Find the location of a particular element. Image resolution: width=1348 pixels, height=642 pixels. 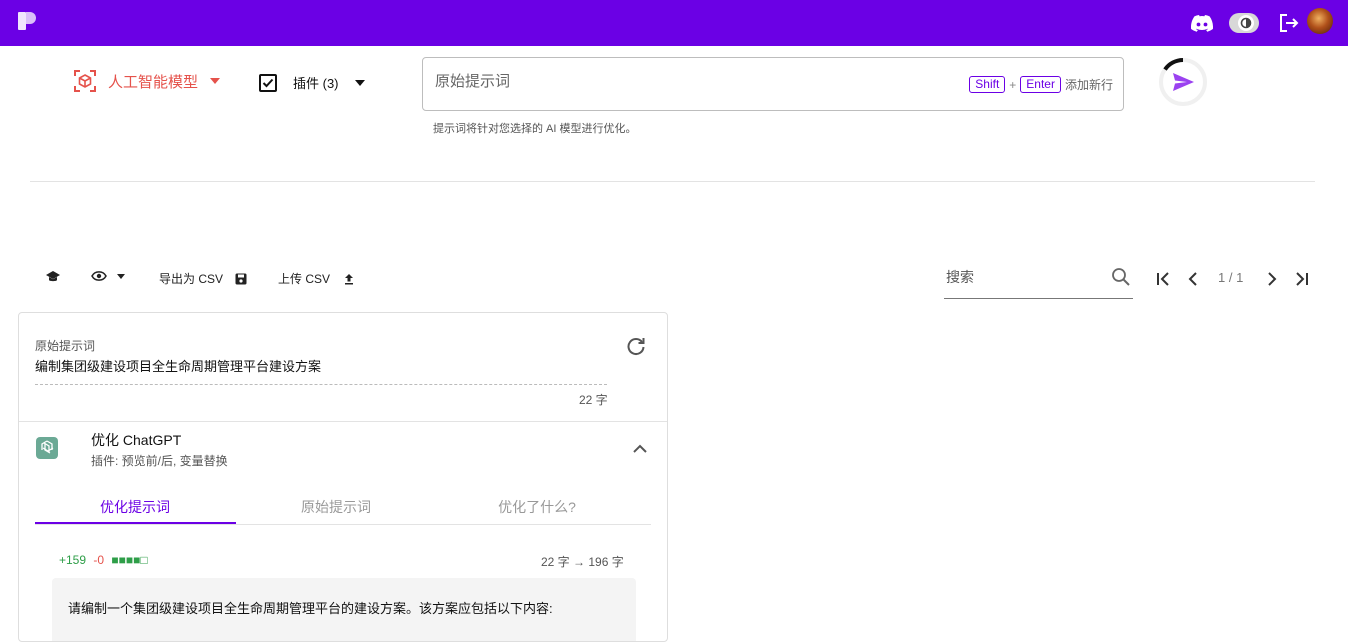

tabs-baseline is located at coordinates (343, 524).